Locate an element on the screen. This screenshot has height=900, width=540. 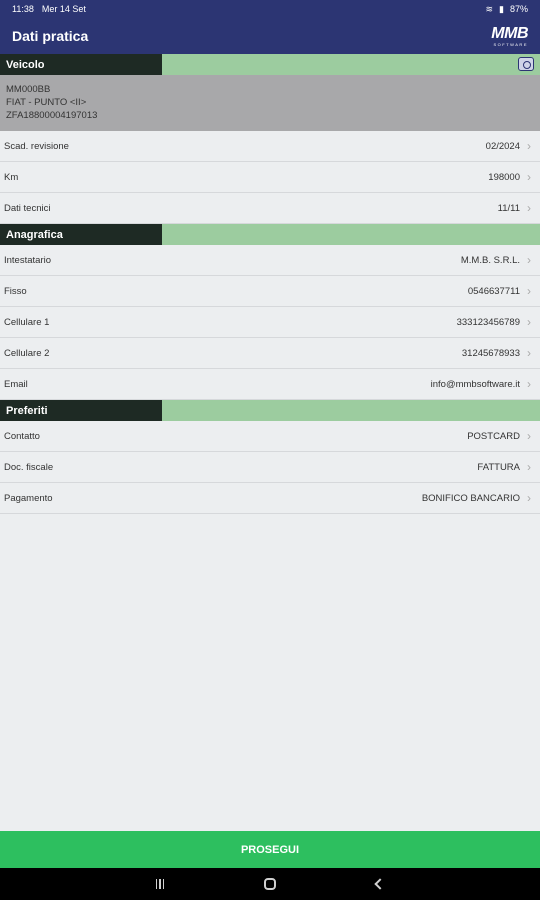
system-nav-bar is located at coordinates (270, 884).